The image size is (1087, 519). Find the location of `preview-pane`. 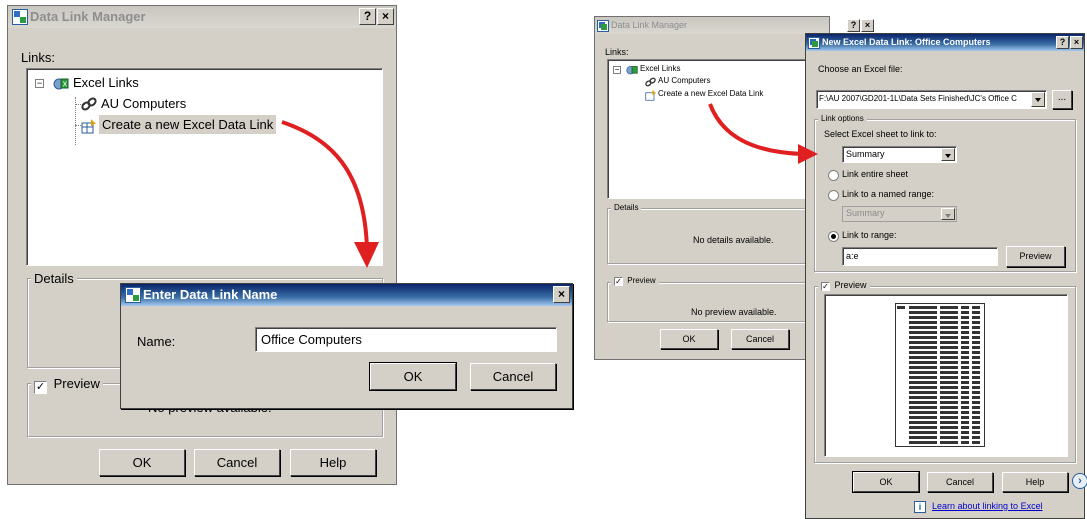

preview-pane is located at coordinates (946, 375).